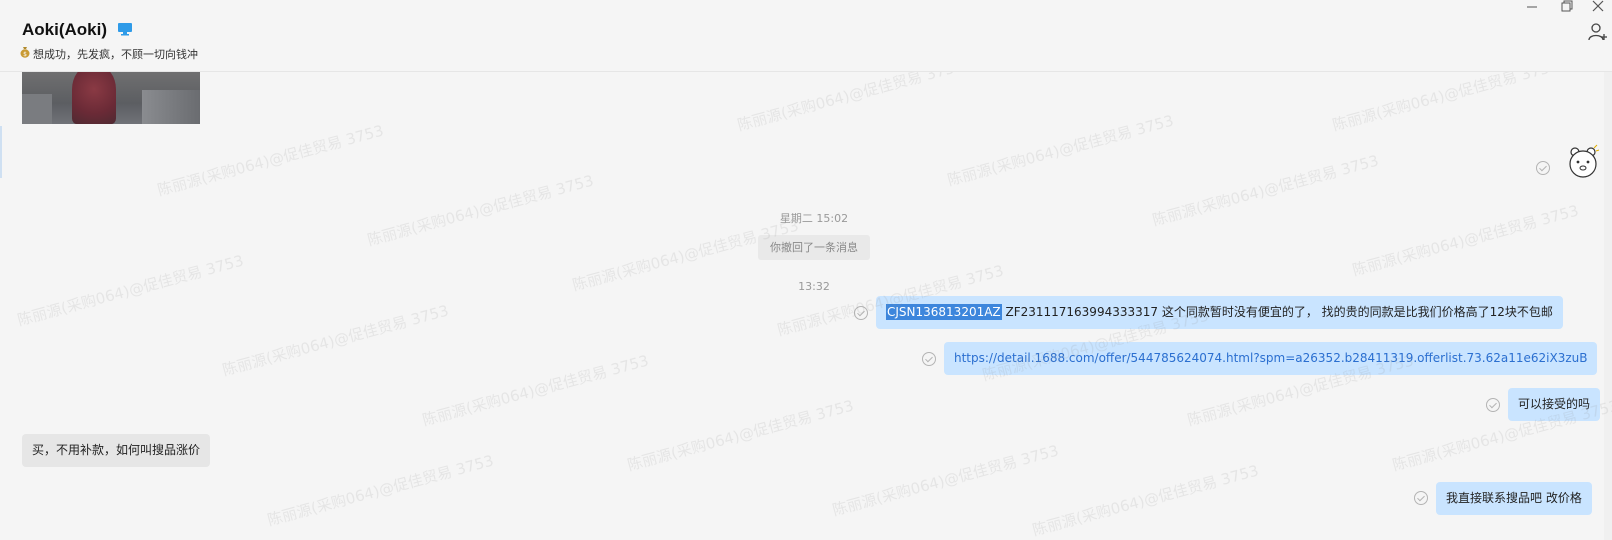 This screenshot has width=1612, height=540. Describe the element at coordinates (115, 54) in the screenshot. I see `contact-signature: 想成功，先发疯，不顾一切向钱冲` at that location.